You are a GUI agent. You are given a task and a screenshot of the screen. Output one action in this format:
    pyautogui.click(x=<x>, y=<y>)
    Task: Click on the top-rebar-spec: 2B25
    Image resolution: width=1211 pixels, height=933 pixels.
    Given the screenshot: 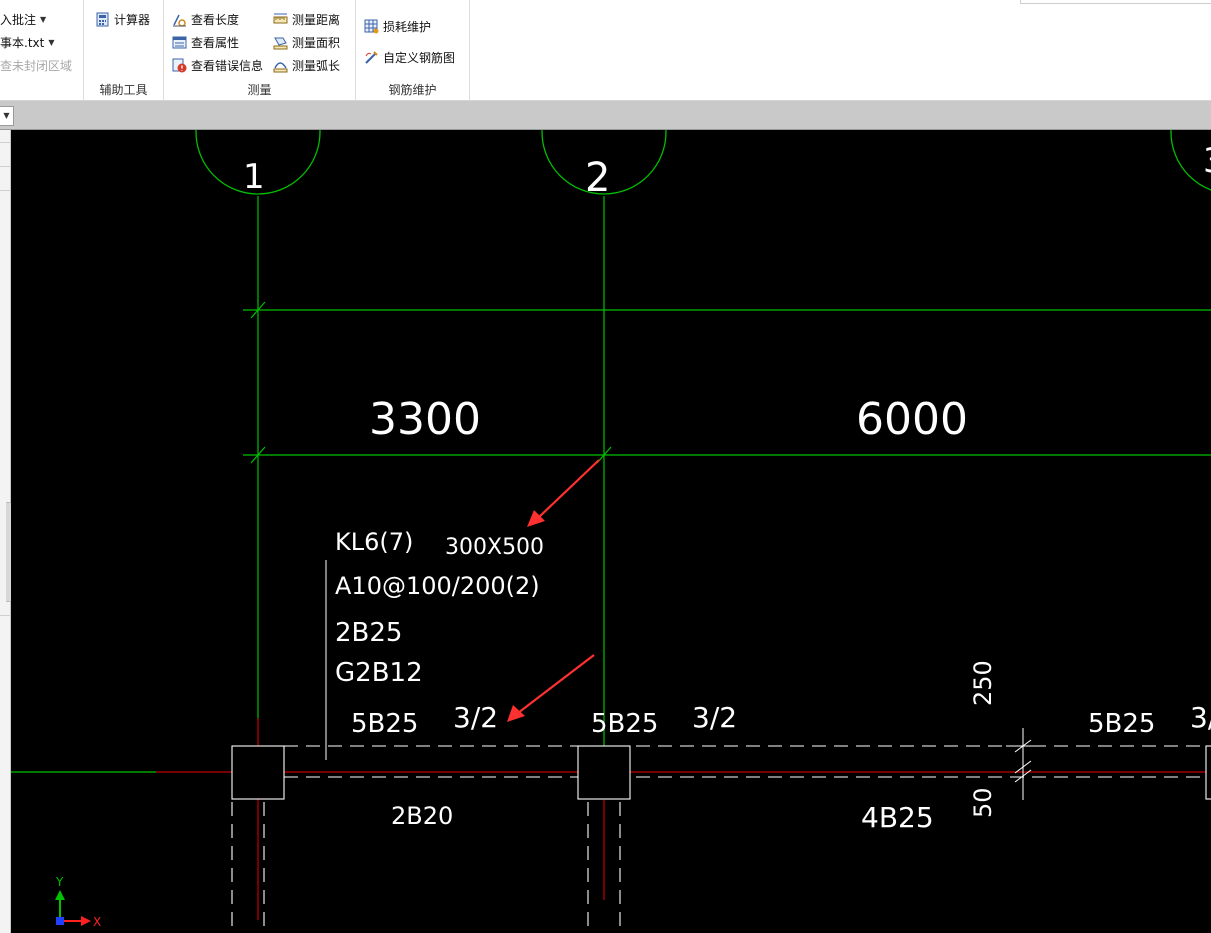 What is the action you would take?
    pyautogui.click(x=369, y=633)
    